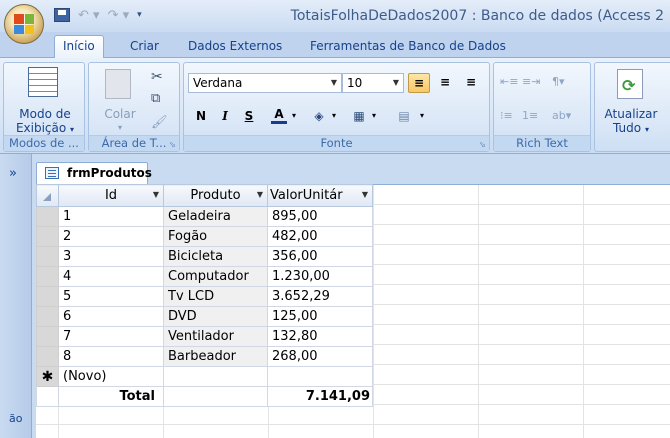 This screenshot has width=670, height=438. Describe the element at coordinates (404, 117) in the screenshot. I see `alternate-fill-icon: ▤` at that location.